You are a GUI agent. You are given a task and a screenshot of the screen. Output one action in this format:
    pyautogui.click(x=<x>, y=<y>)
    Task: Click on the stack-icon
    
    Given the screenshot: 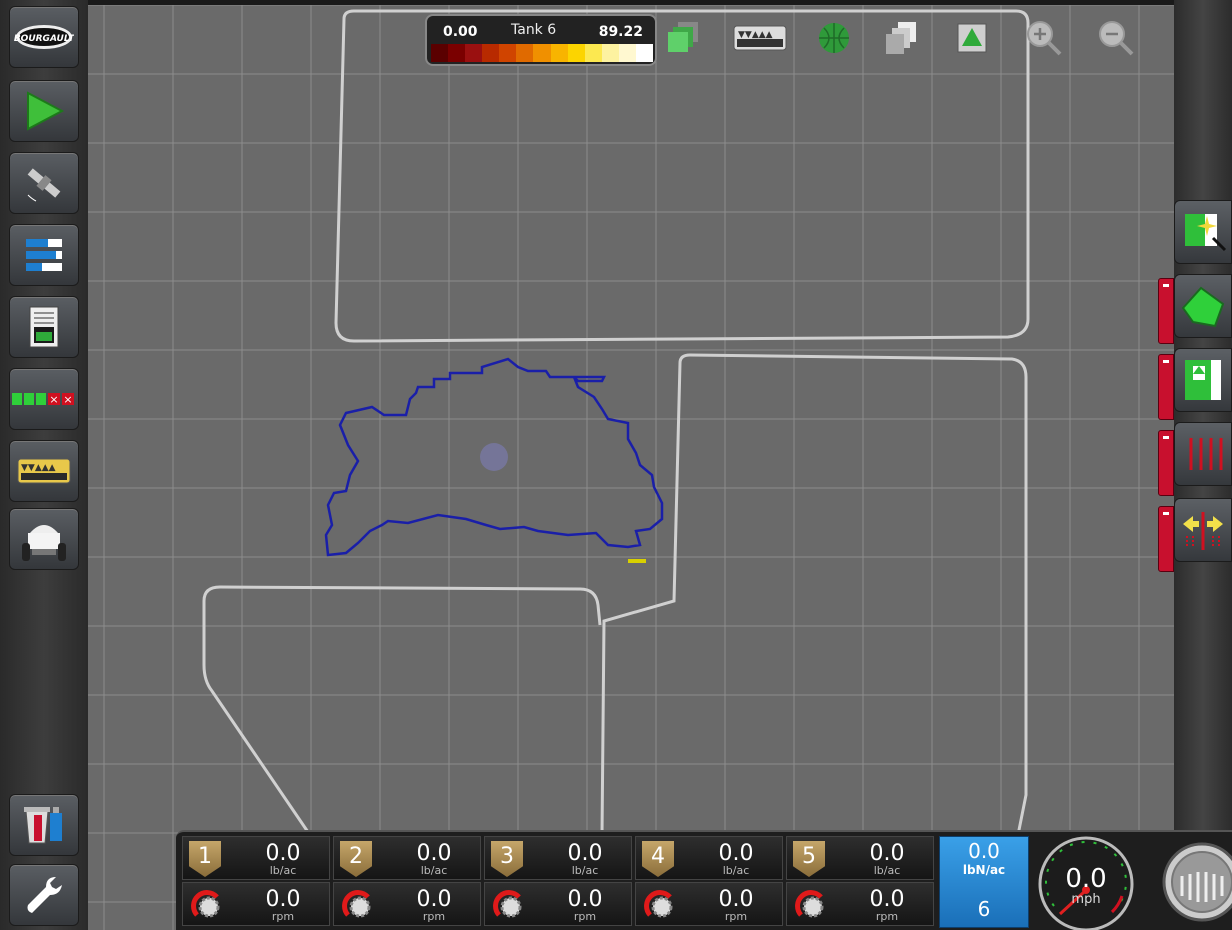 What is the action you would take?
    pyautogui.click(x=901, y=38)
    